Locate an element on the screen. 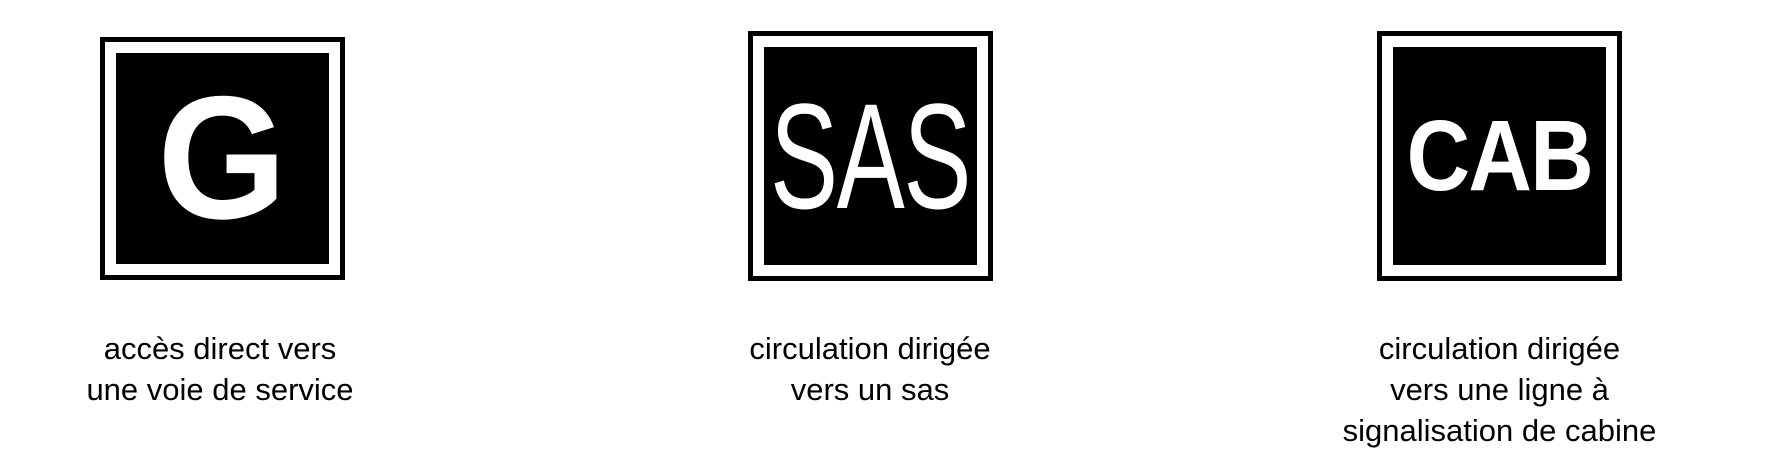 Image resolution: width=1789 pixels, height=462 pixels. sign-cab-letters: CAB is located at coordinates (1500, 156).